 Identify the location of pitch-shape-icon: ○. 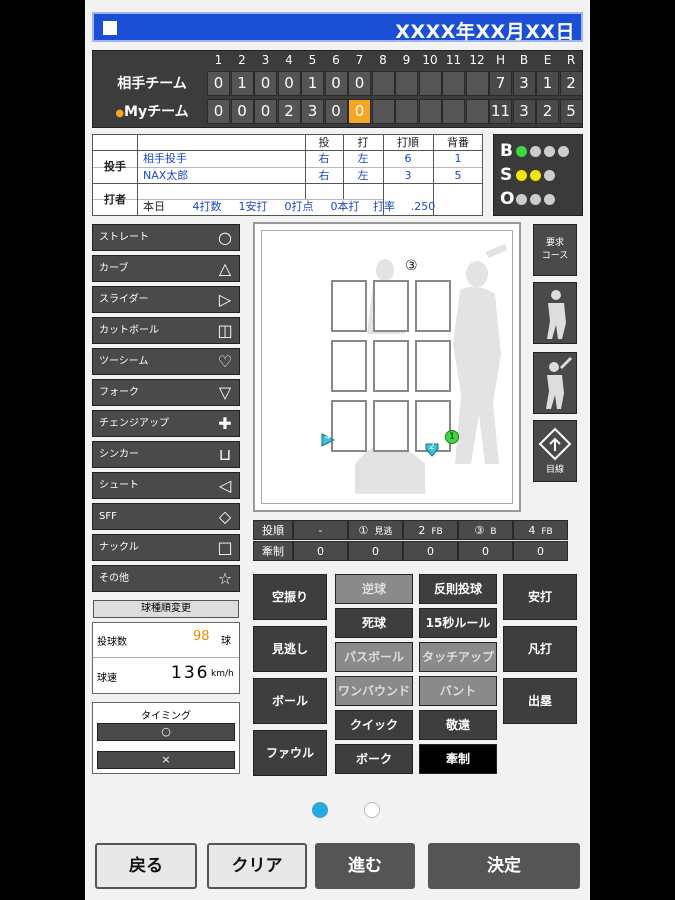
(225, 237).